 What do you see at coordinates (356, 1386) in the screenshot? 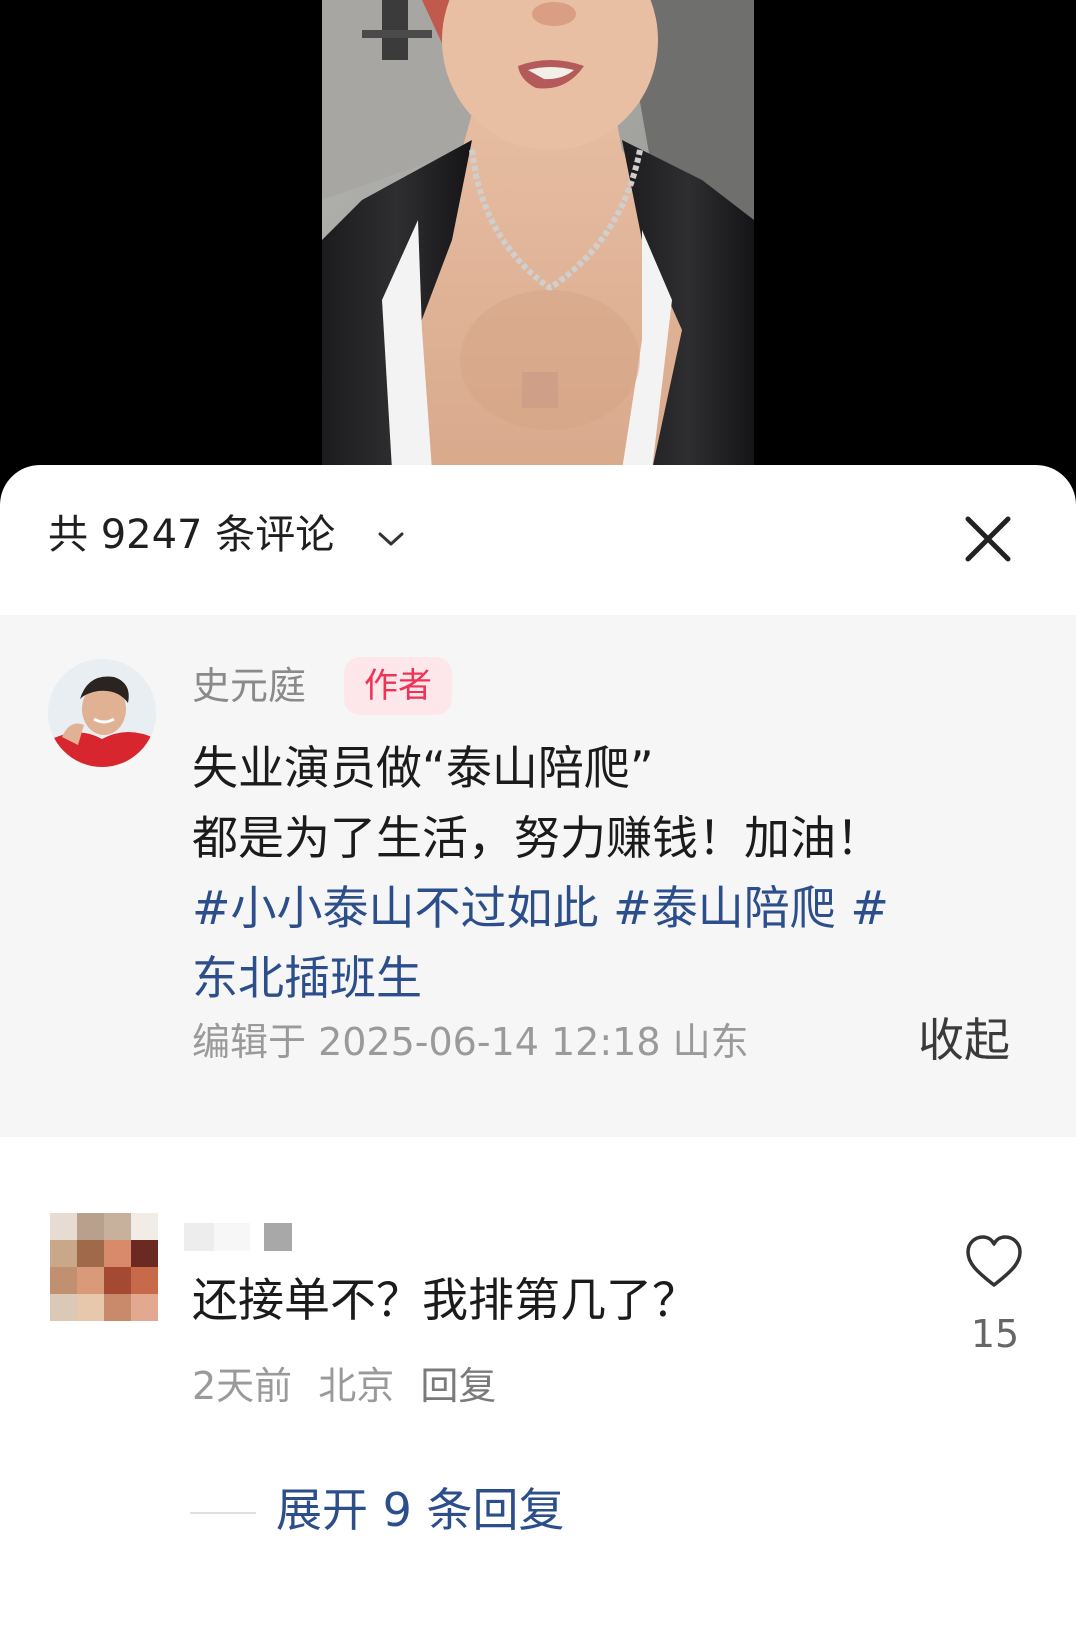
I see `comment-location: 北京` at bounding box center [356, 1386].